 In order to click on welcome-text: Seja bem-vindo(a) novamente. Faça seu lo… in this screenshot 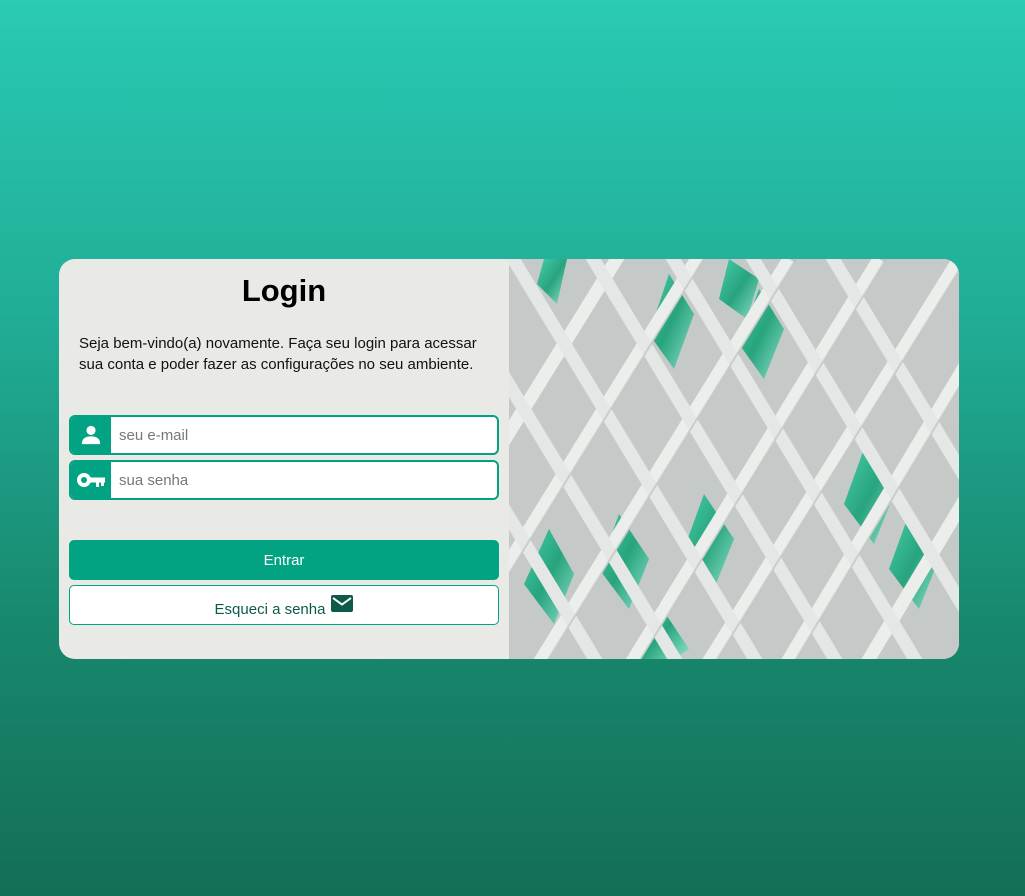, I will do `click(278, 354)`.